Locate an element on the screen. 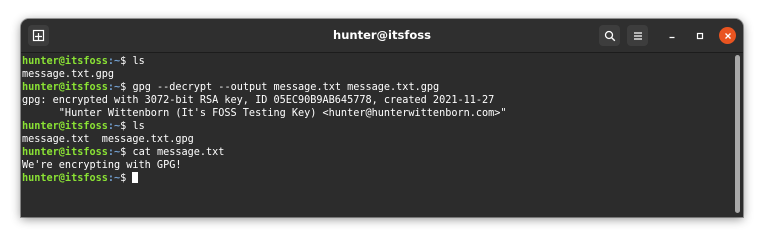  minimize-icon is located at coordinates (671, 37).